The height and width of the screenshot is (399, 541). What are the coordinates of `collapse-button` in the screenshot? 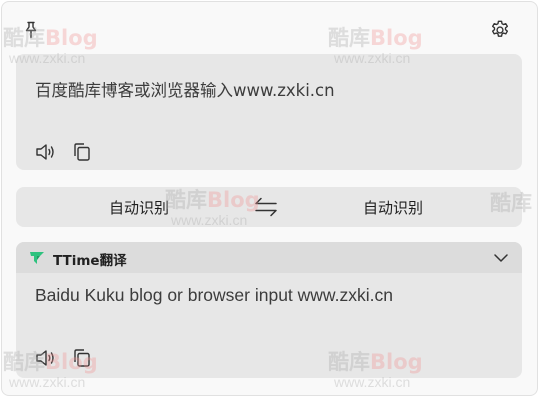 It's located at (501, 258).